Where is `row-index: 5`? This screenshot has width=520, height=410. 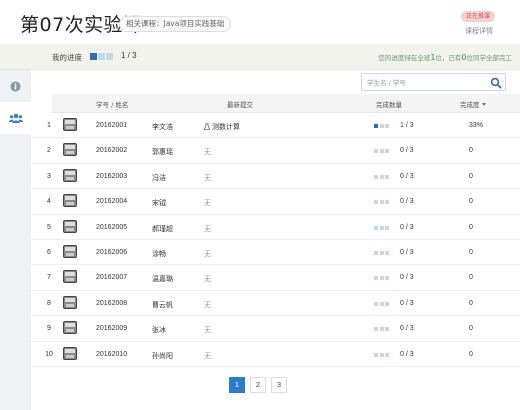 row-index: 5 is located at coordinates (49, 227).